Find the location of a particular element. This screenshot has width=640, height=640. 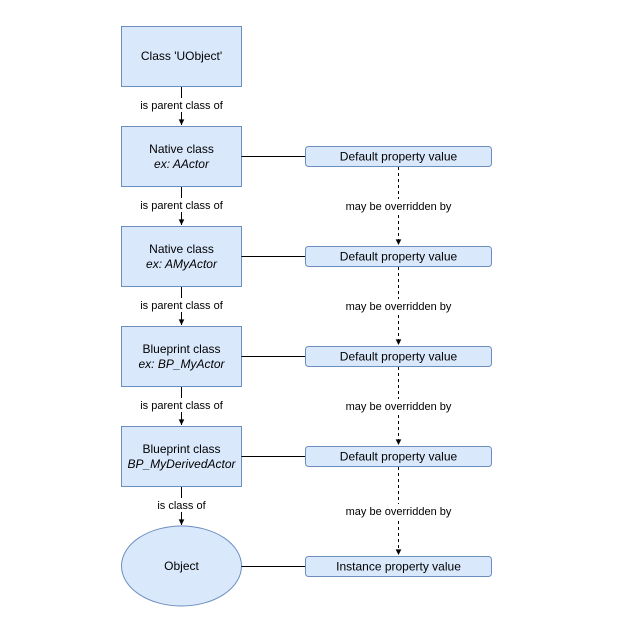

class-node-subtitle: BP_MyDerivedActor is located at coordinates (181, 464).